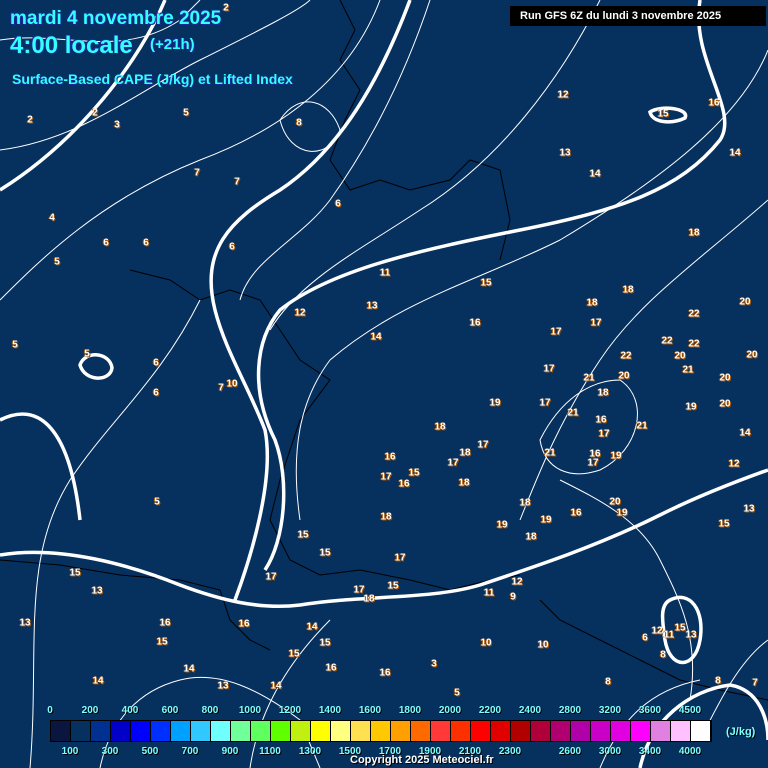 The height and width of the screenshot is (768, 768). I want to click on lifted-index-label: 3, so click(117, 125).